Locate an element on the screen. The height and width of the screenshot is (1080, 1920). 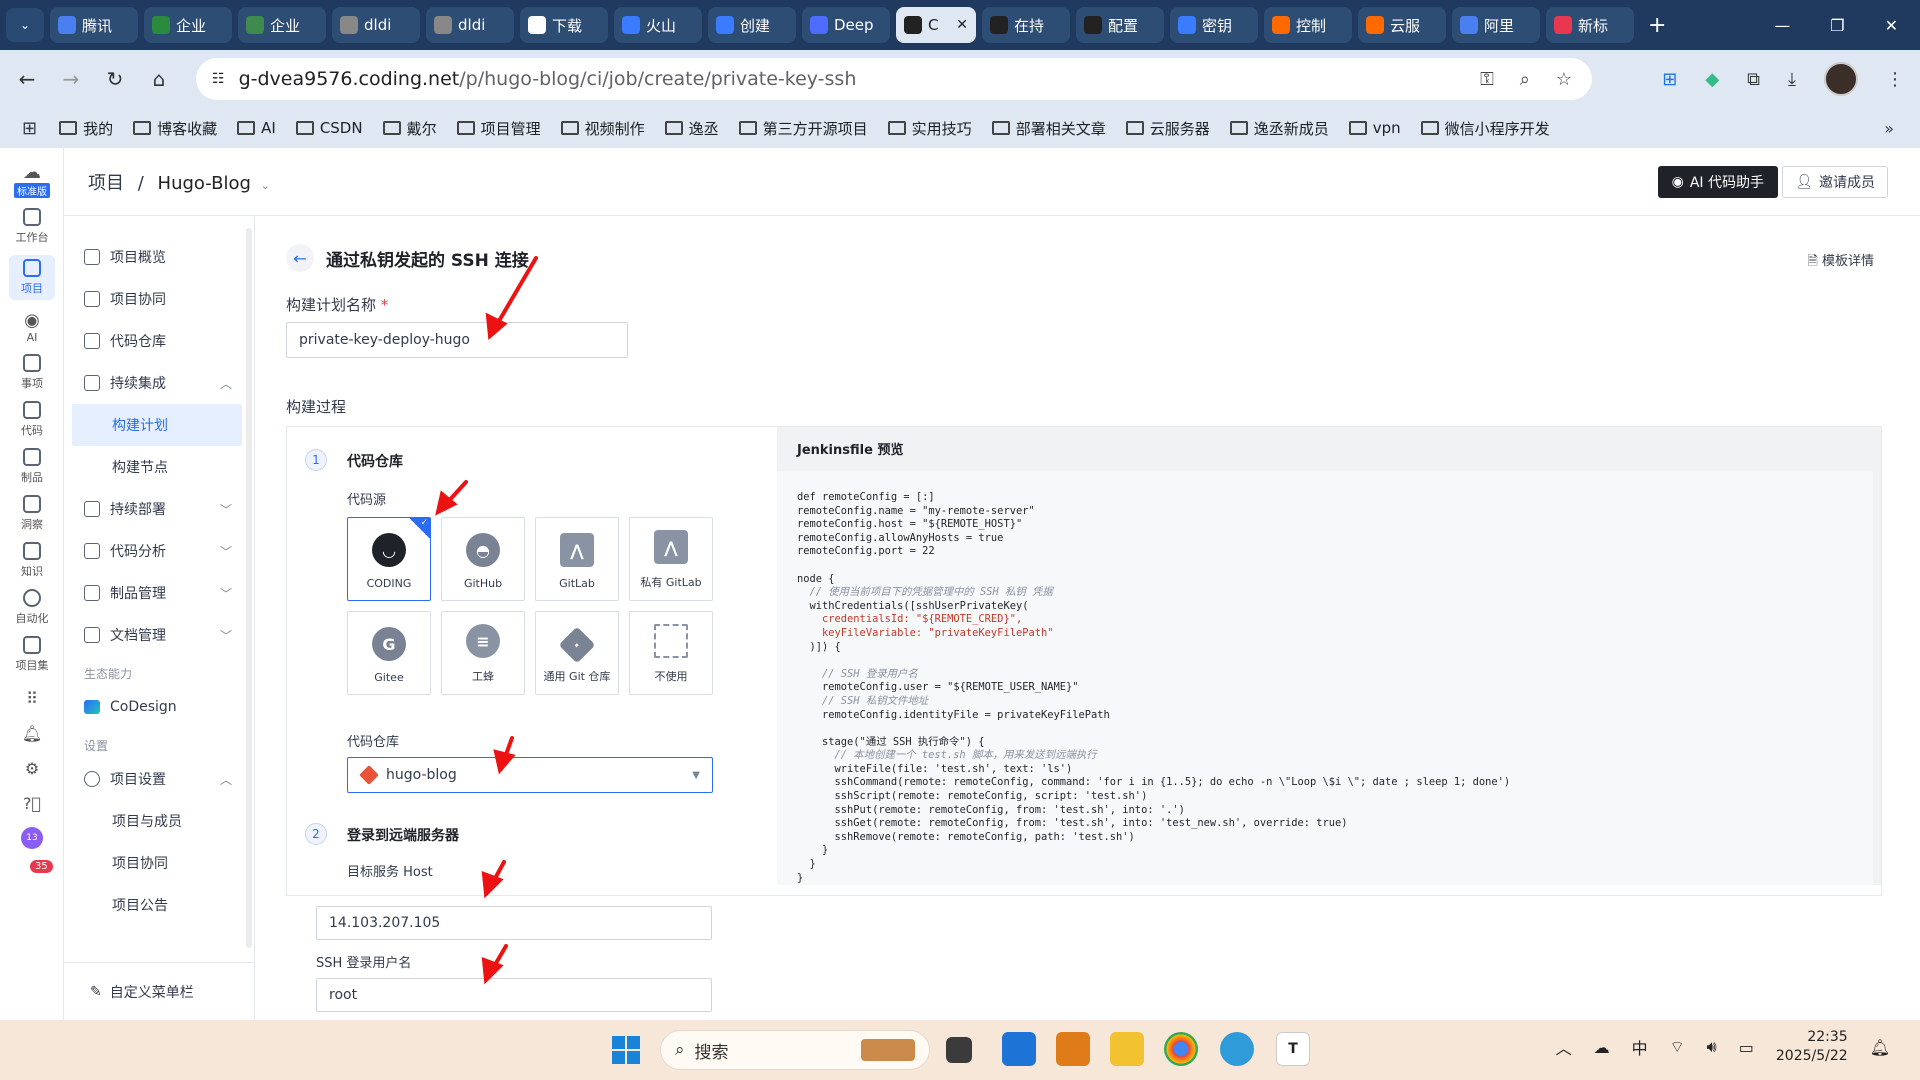
invite-member-button: 👤︎ 邀请成员 is located at coordinates (1835, 182).